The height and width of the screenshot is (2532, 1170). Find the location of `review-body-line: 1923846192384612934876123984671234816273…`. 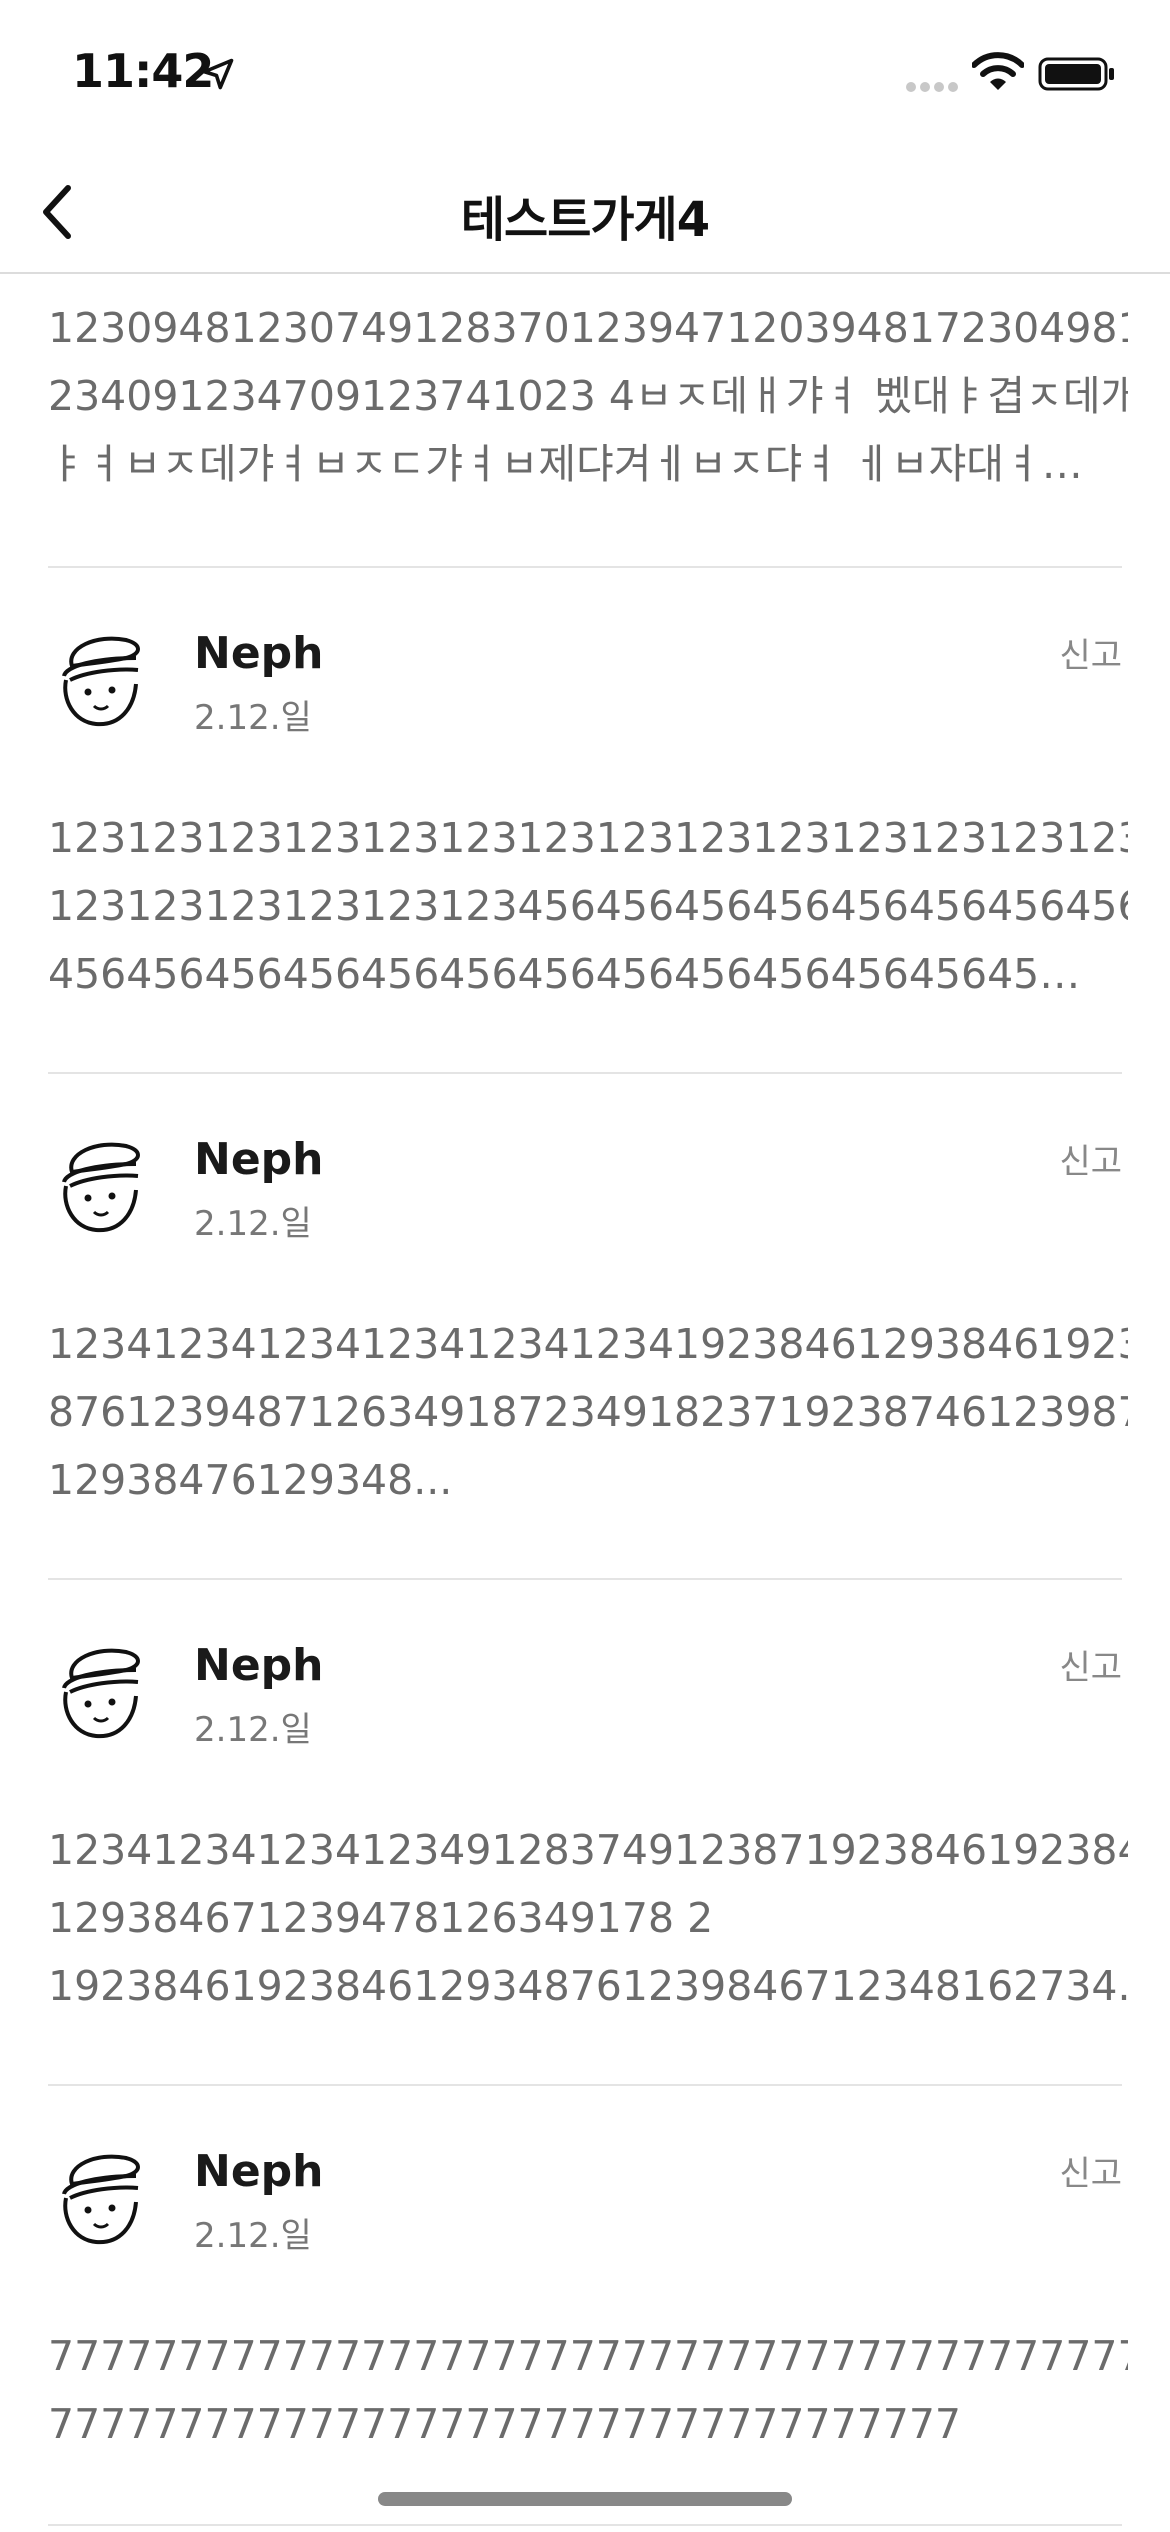

review-body-line: 1923846192384612934876123984671234816273… is located at coordinates (588, 1986).